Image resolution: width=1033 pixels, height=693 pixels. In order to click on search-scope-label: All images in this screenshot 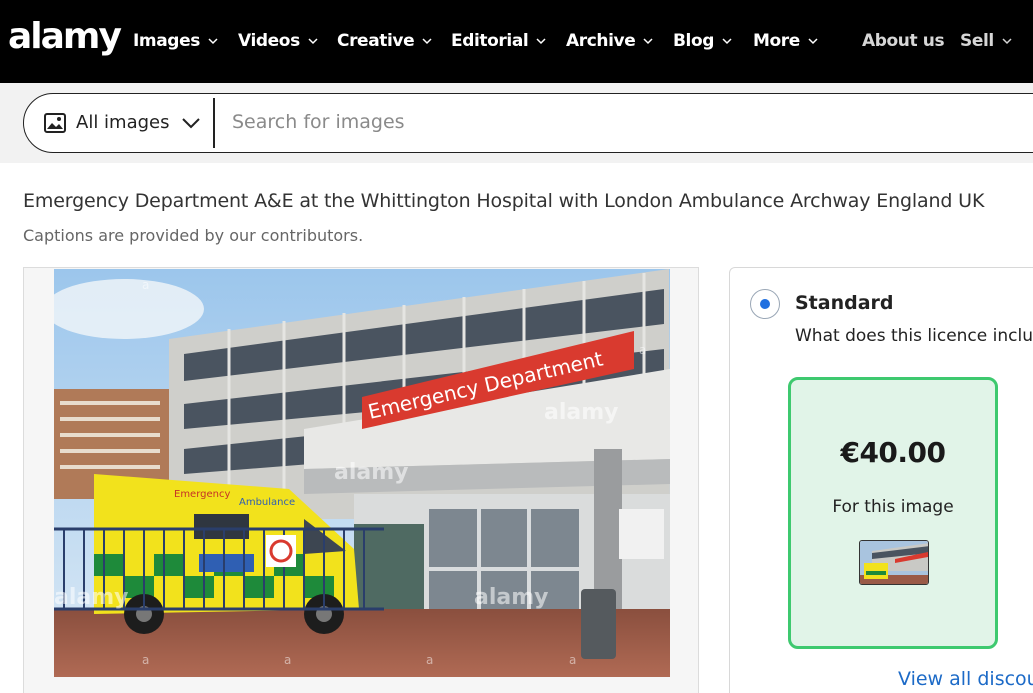, I will do `click(123, 122)`.